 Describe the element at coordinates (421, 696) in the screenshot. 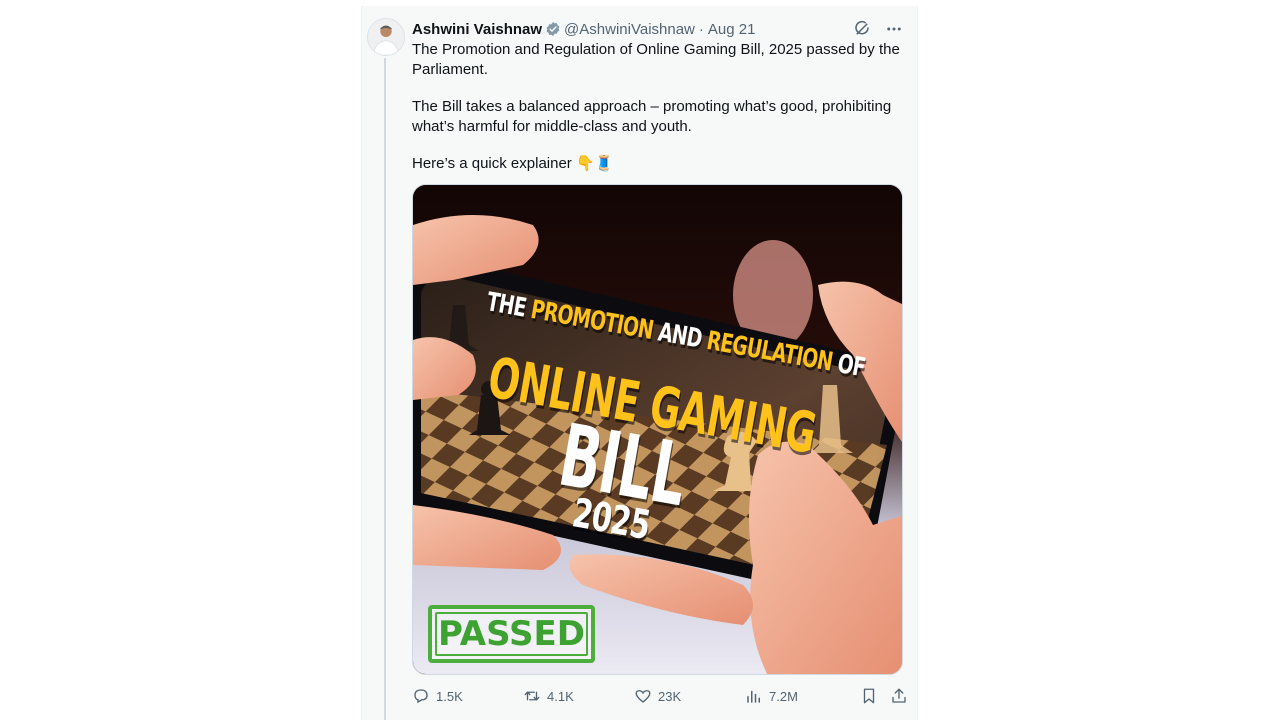

I see `reply-icon` at that location.